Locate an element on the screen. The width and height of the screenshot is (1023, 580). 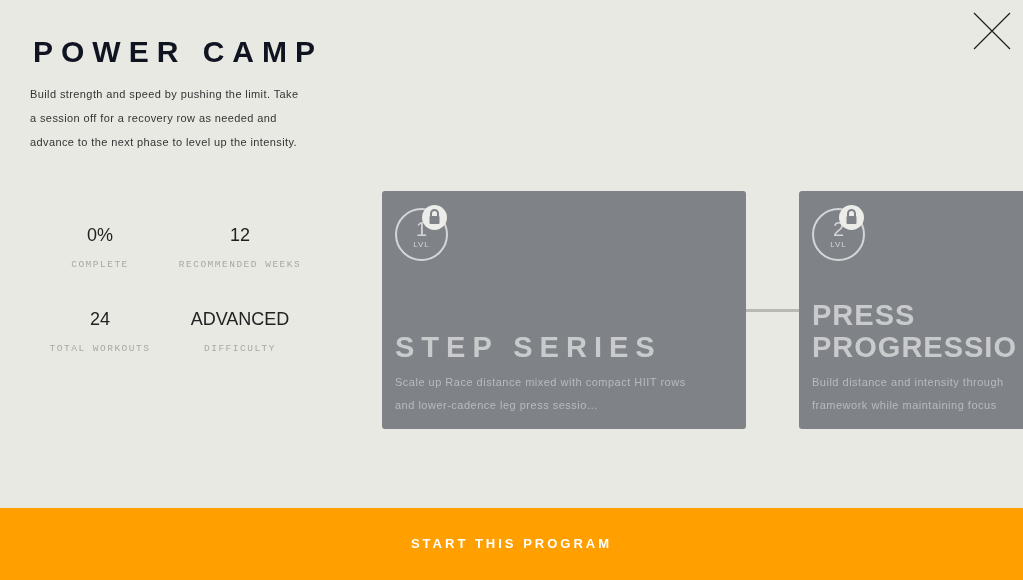
close-button is located at coordinates (992, 31).